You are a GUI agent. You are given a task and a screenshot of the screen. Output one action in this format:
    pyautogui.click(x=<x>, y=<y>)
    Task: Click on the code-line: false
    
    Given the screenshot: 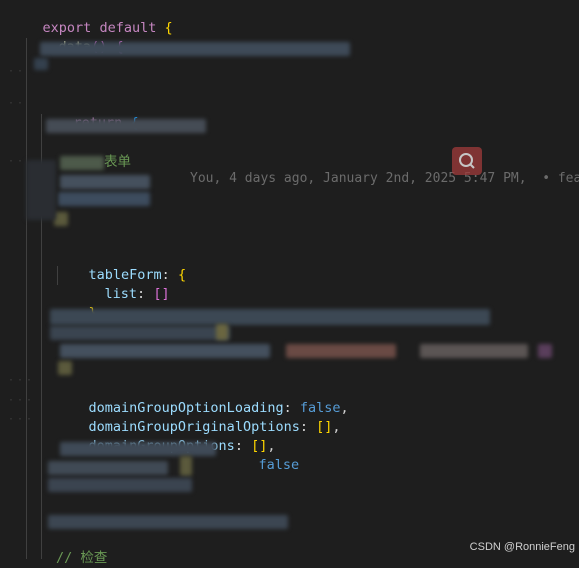 What is the action you would take?
    pyautogui.click(x=263, y=455)
    